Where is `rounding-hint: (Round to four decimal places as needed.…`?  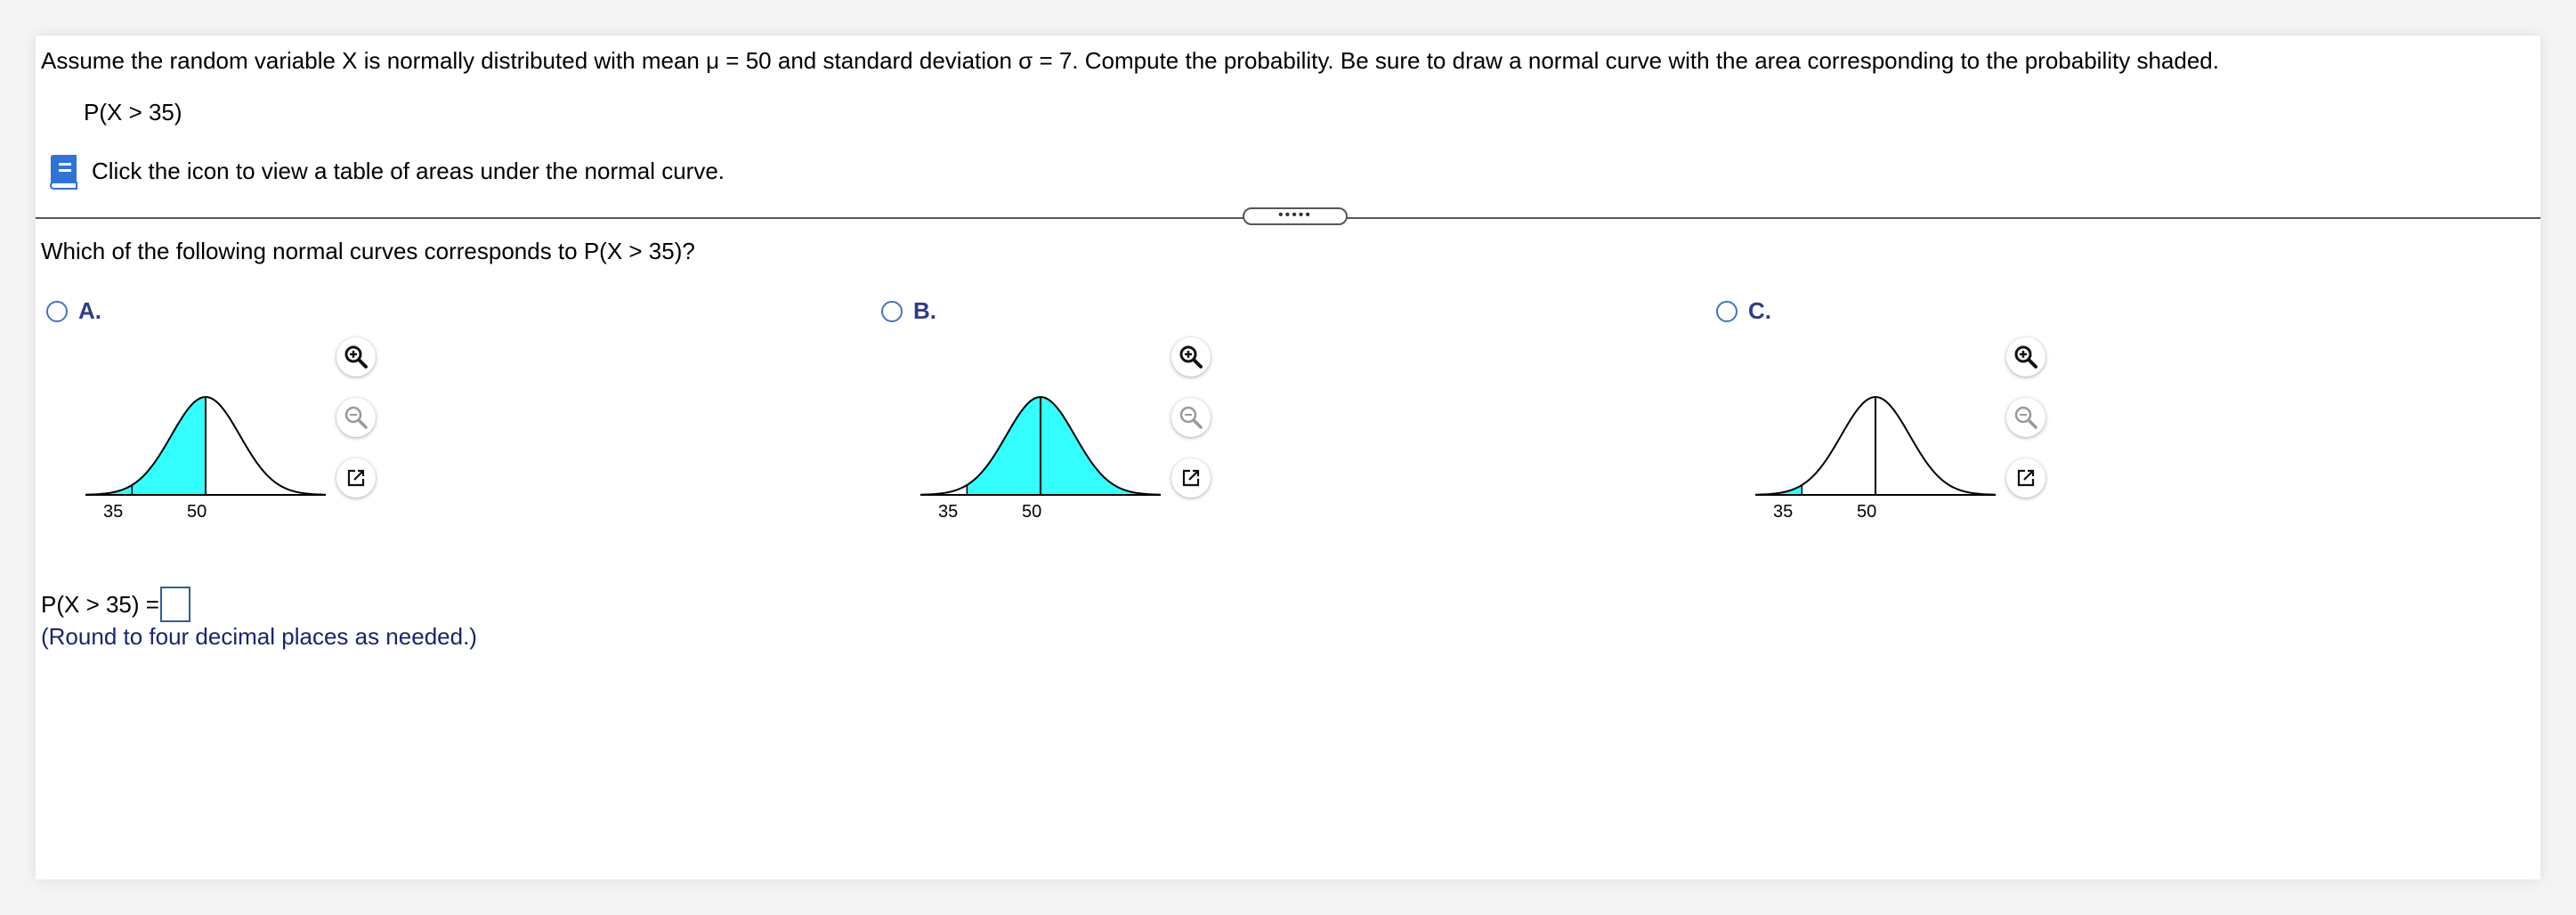 rounding-hint: (Round to four decimal places as needed.… is located at coordinates (259, 636).